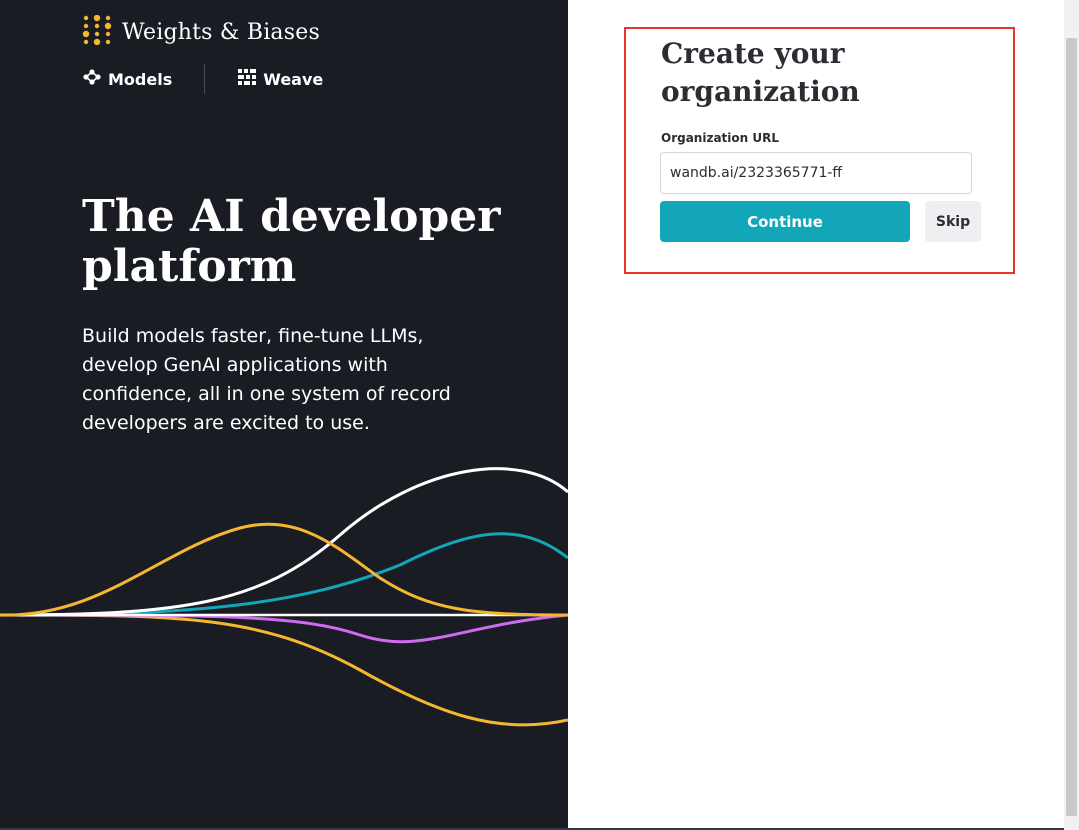  Describe the element at coordinates (293, 79) in the screenshot. I see `product-label-weave: Weave` at that location.